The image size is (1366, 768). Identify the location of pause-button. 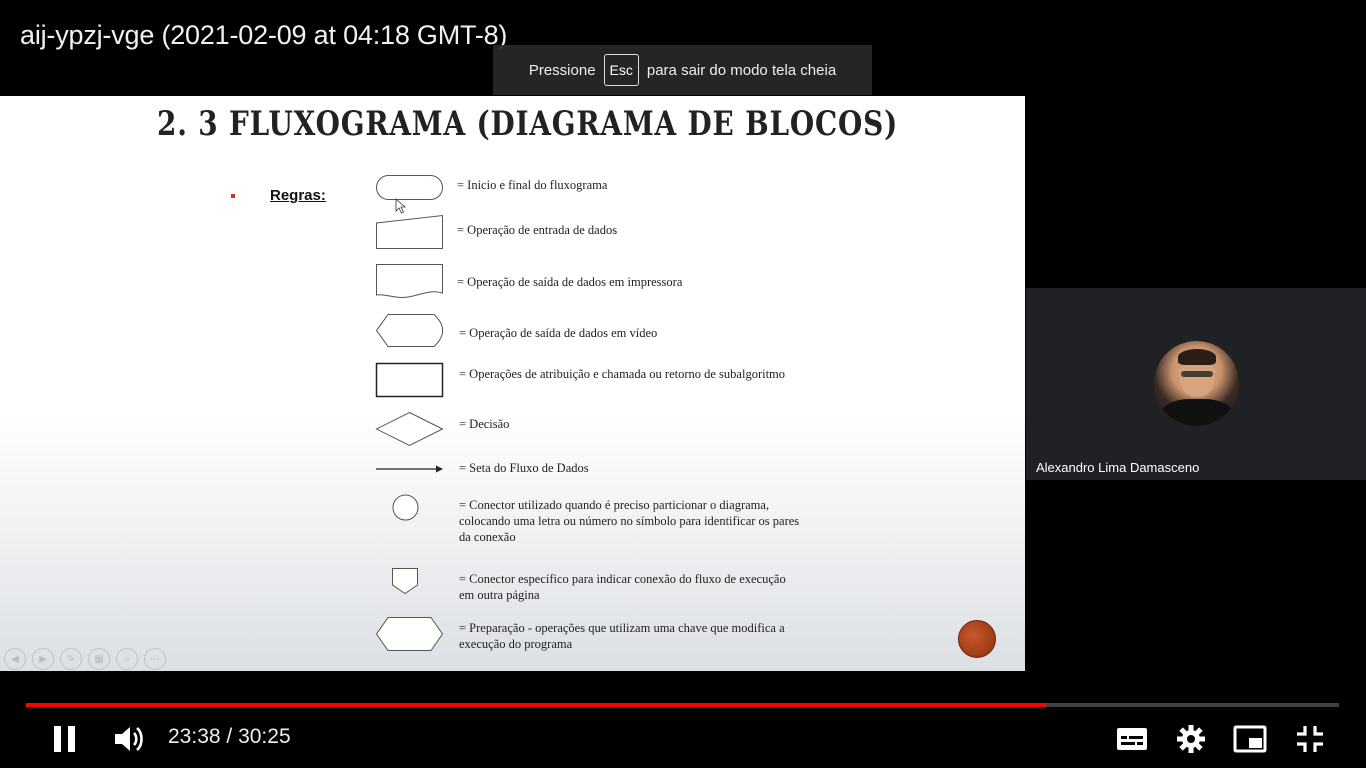
(65, 739).